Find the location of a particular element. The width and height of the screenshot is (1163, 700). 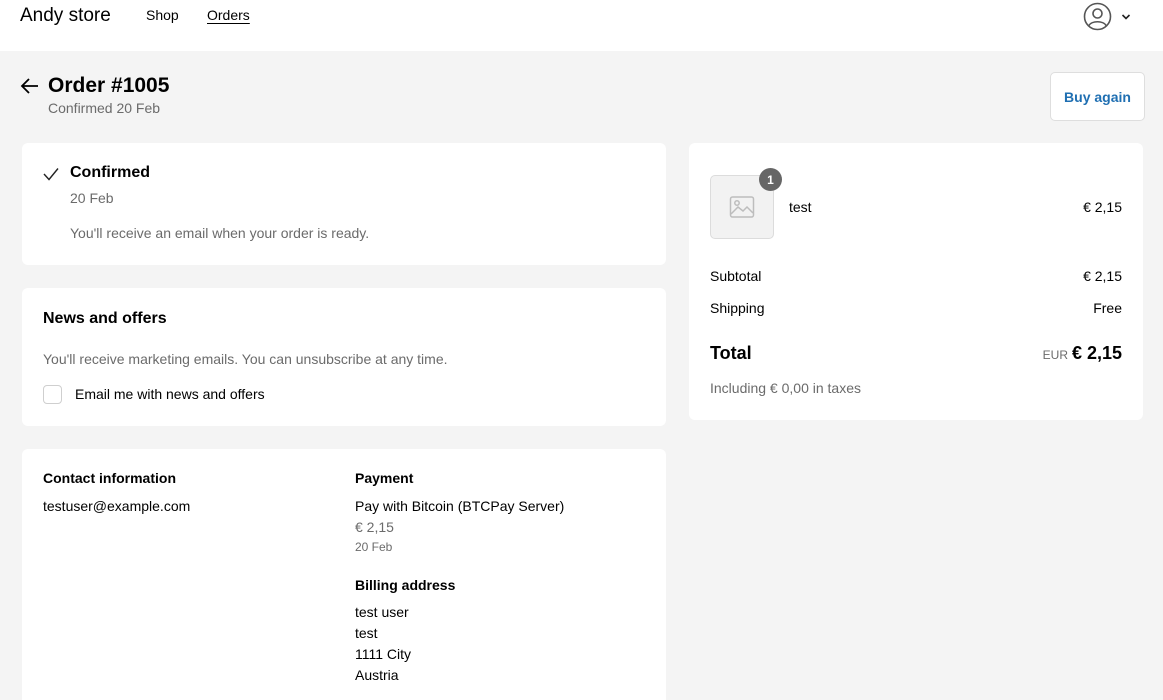

store-brand: Andy store is located at coordinates (65, 16).